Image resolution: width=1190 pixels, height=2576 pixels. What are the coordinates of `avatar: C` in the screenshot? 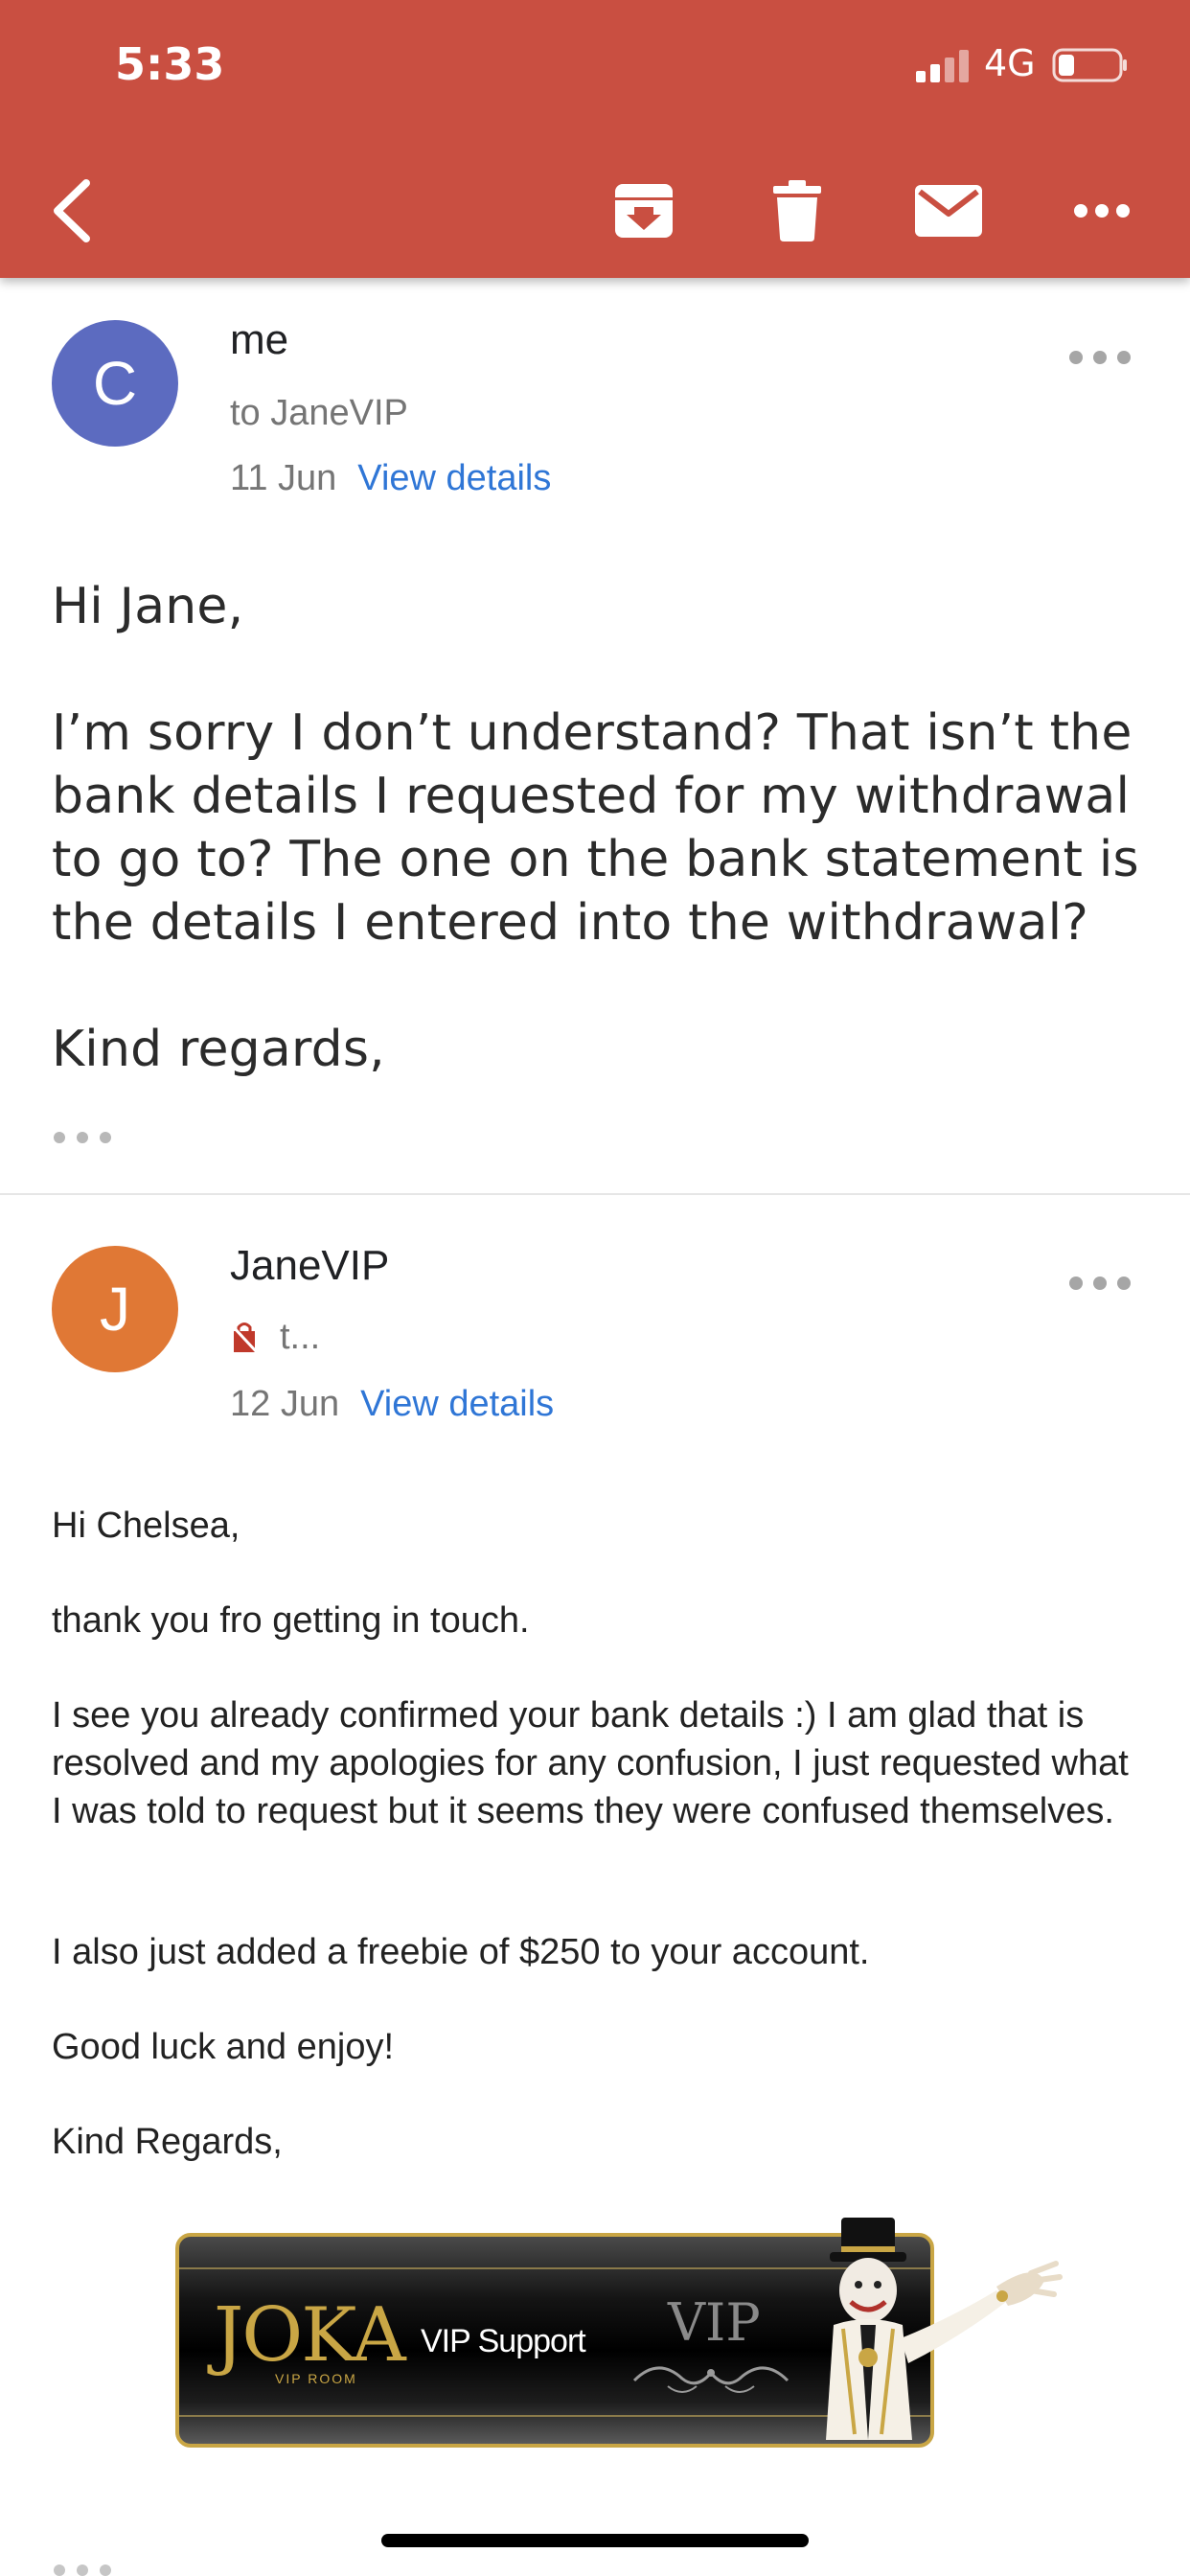 It's located at (115, 383).